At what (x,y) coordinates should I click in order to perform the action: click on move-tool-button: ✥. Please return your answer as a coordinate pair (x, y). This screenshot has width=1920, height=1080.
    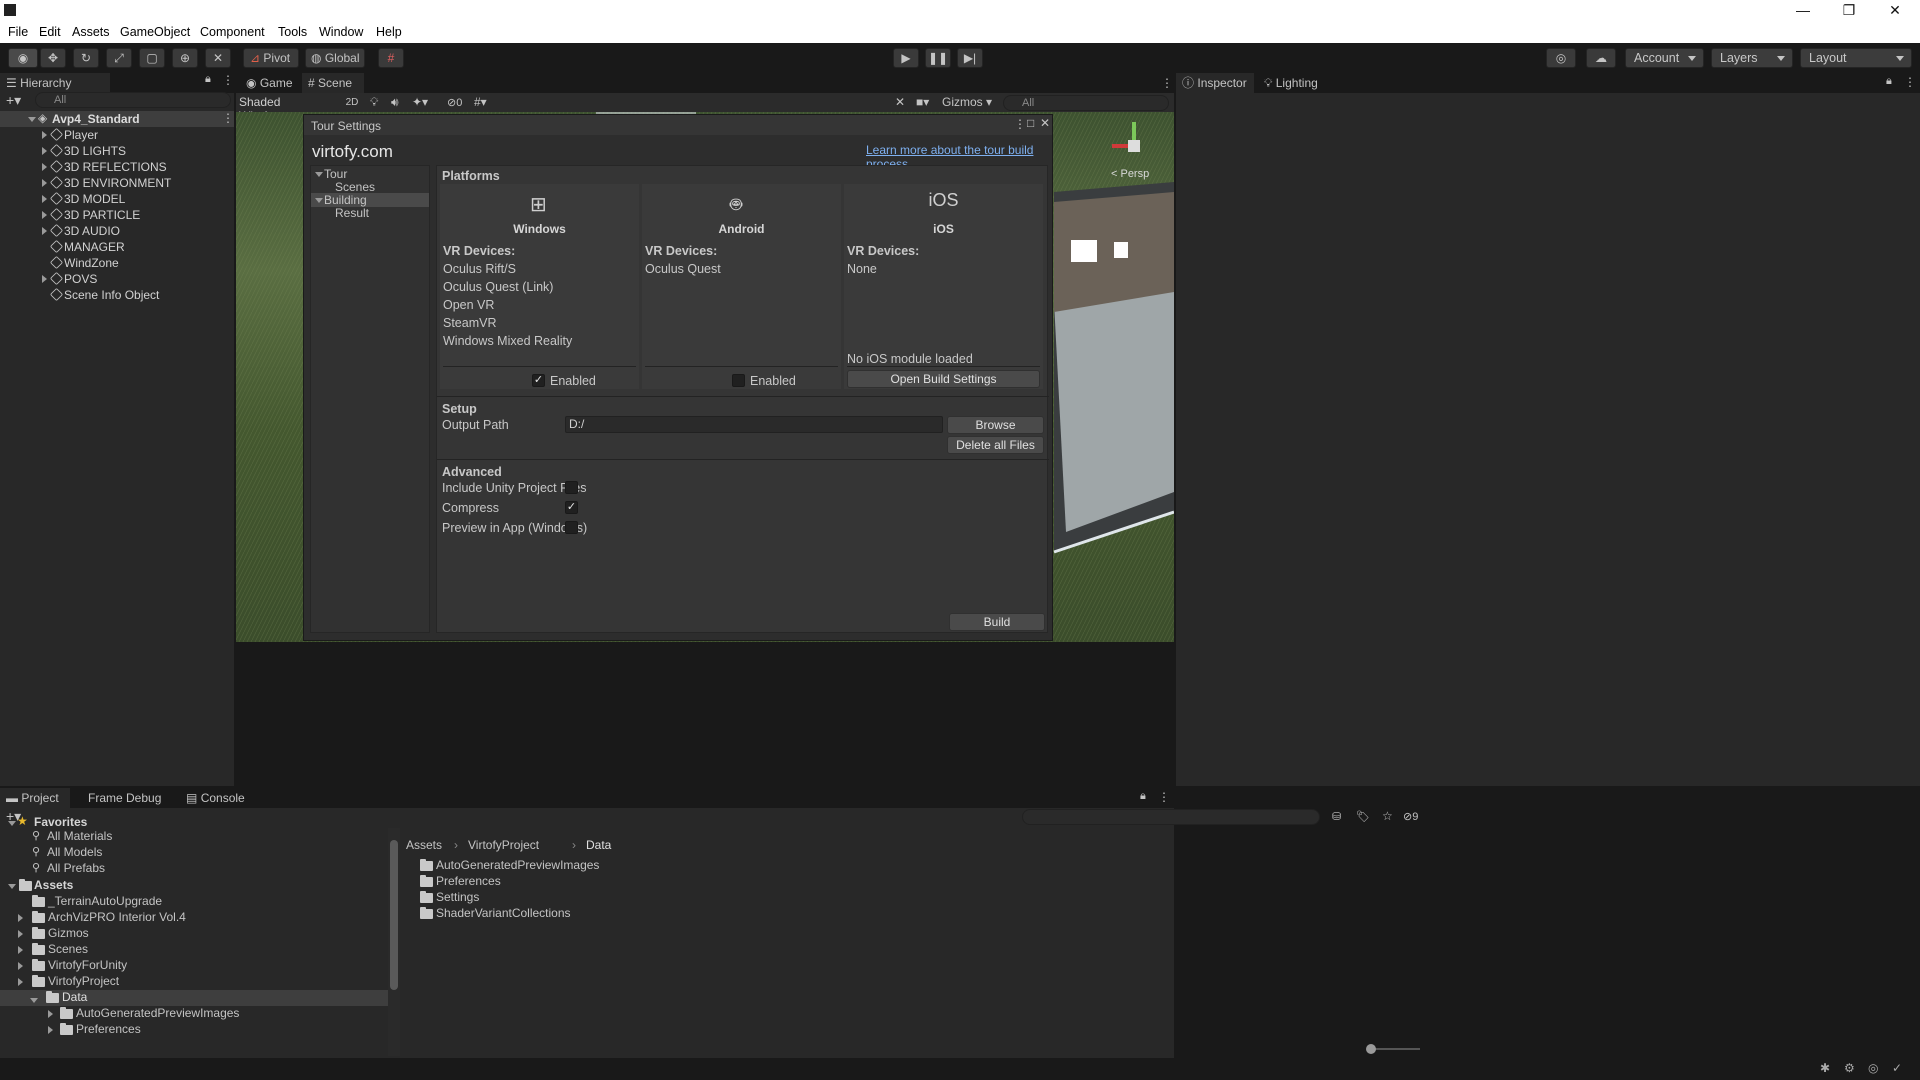
    Looking at the image, I should click on (53, 58).